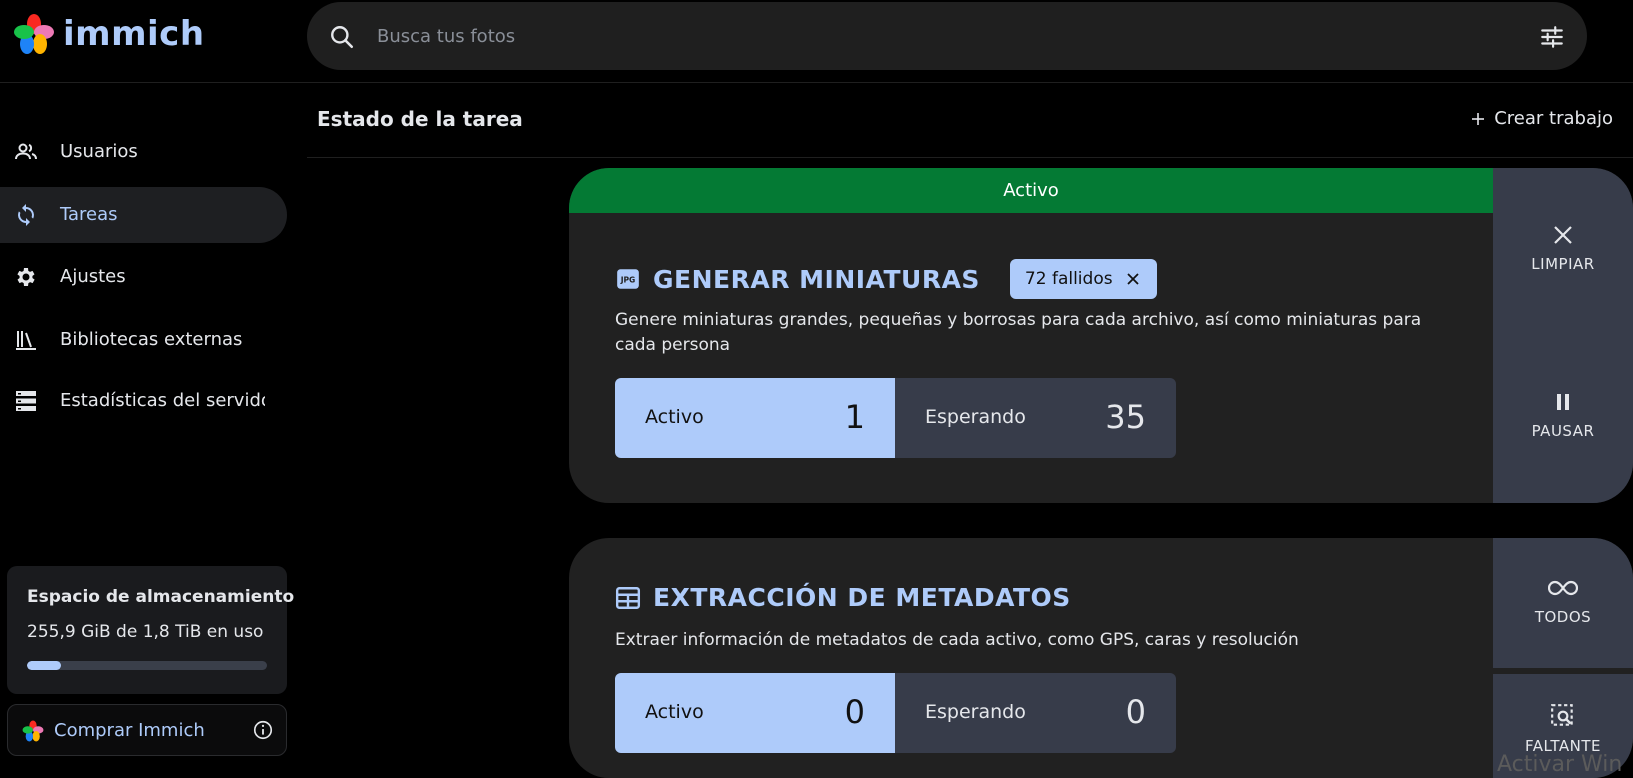 The image size is (1633, 778). I want to click on all-label: TODOS, so click(1563, 617).